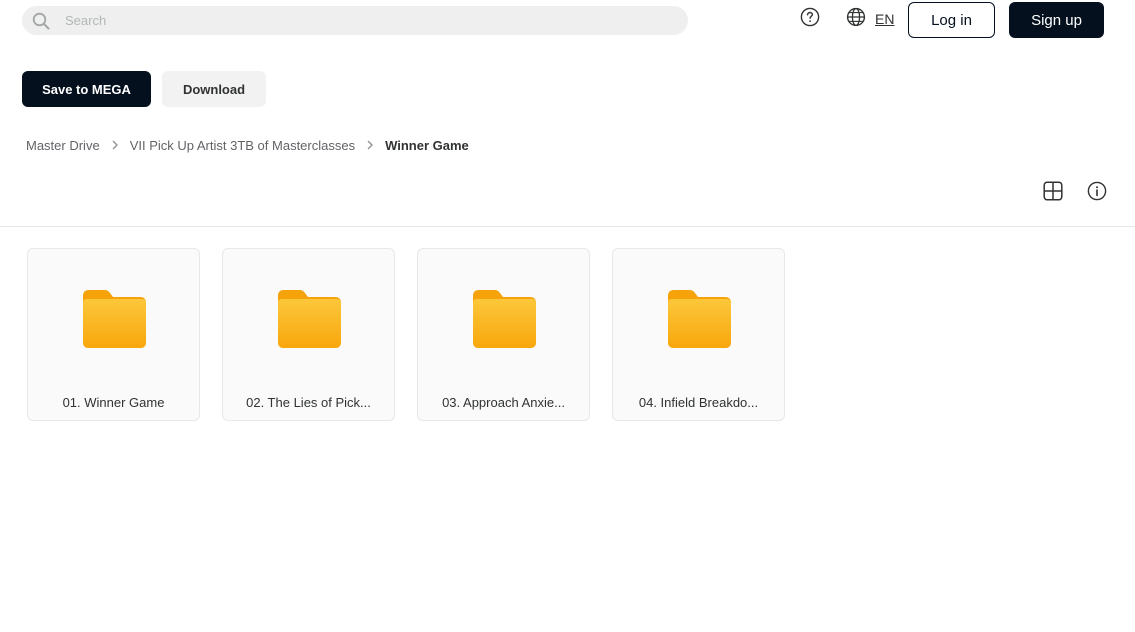 The width and height of the screenshot is (1135, 632). I want to click on signup-button: Sign up, so click(1056, 20).